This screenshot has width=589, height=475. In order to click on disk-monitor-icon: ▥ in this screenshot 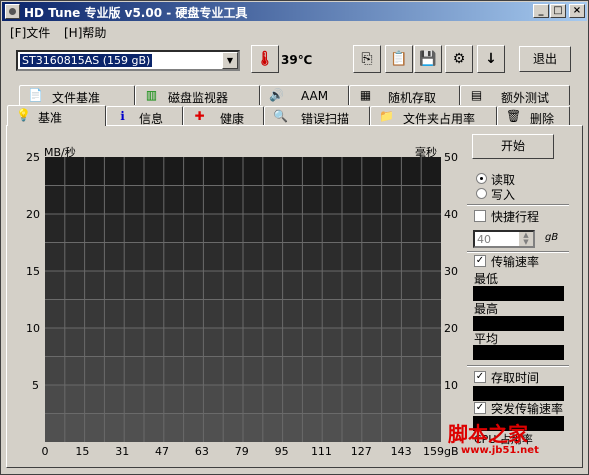, I will do `click(151, 95)`.